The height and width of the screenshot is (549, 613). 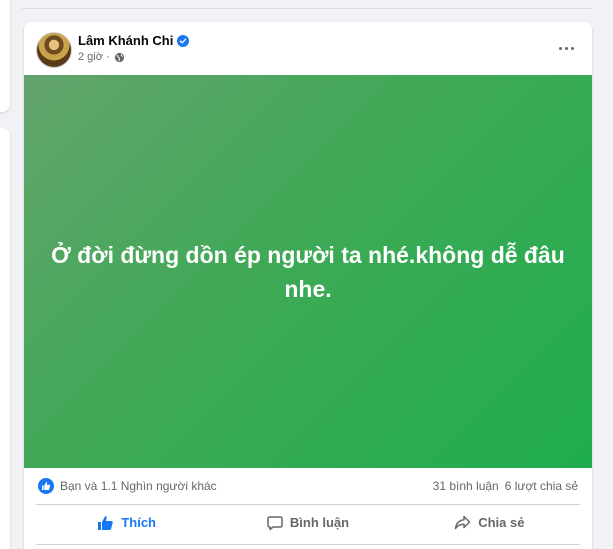 I want to click on author-line: Lâm Khánh Chi, so click(x=134, y=40).